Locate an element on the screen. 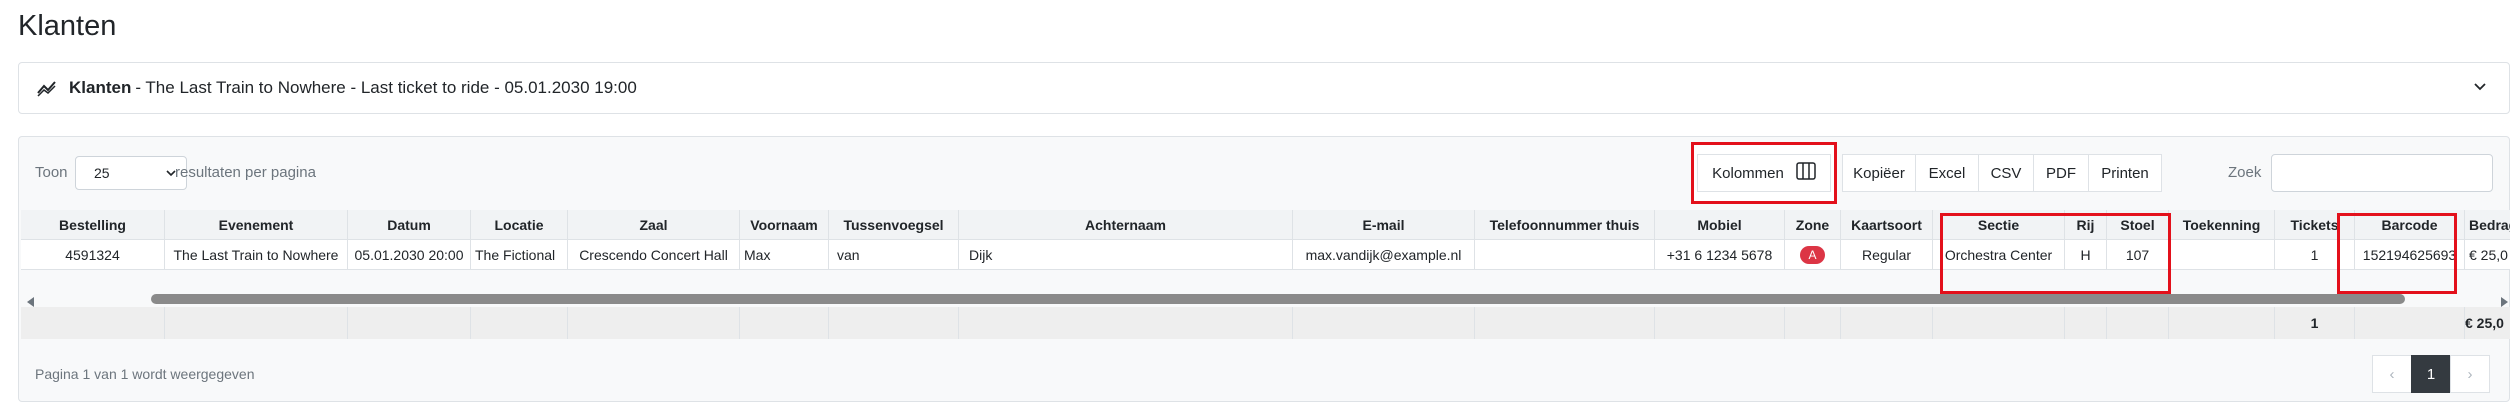  column-header: Bedrag is located at coordinates (2487, 225).